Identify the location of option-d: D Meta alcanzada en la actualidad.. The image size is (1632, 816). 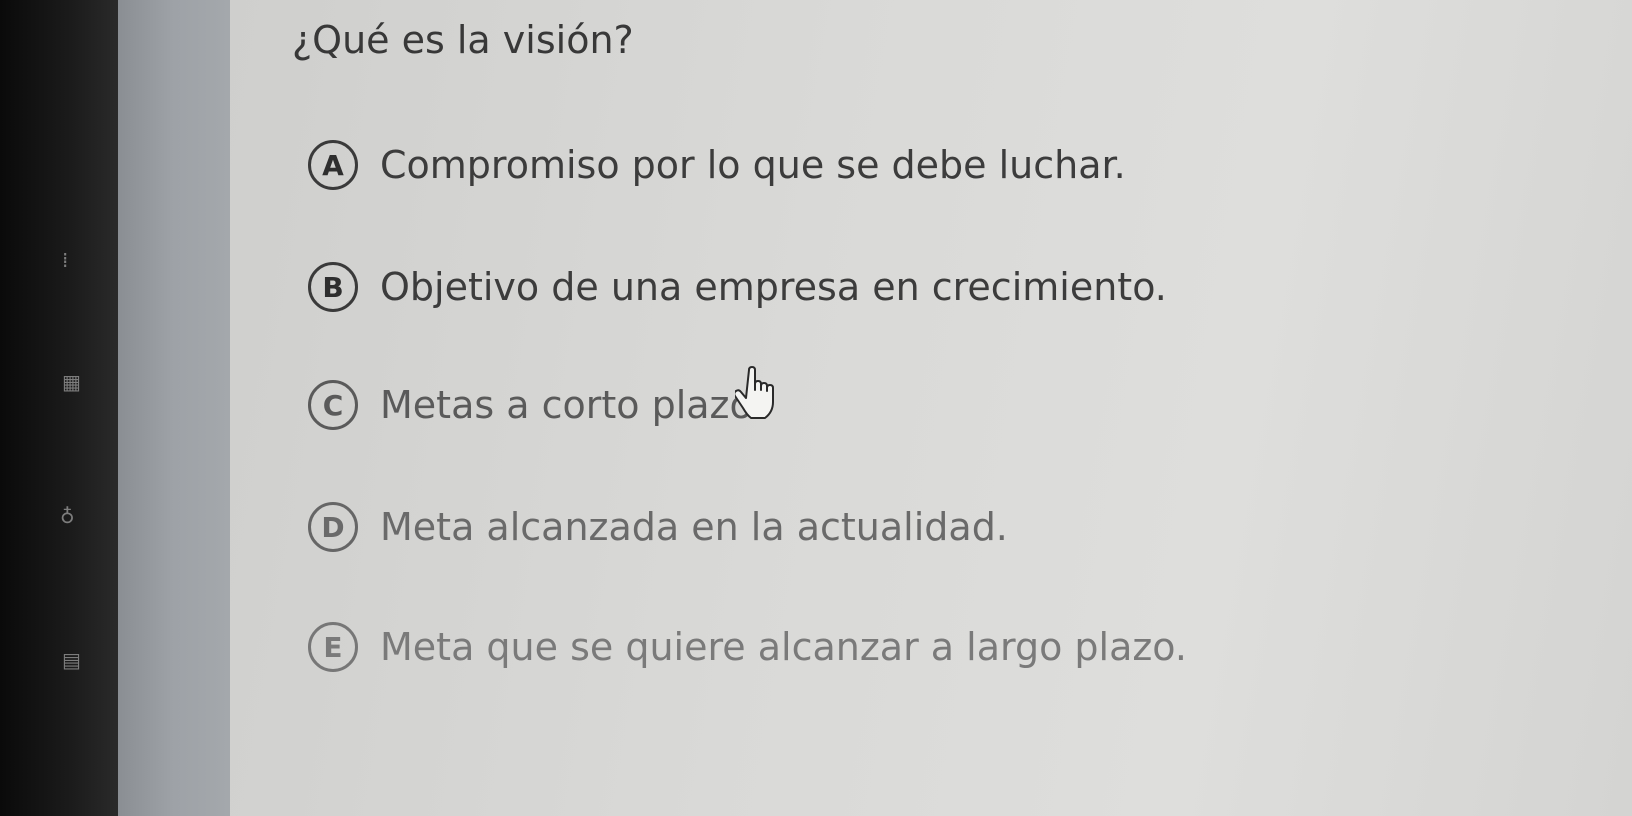
(658, 527).